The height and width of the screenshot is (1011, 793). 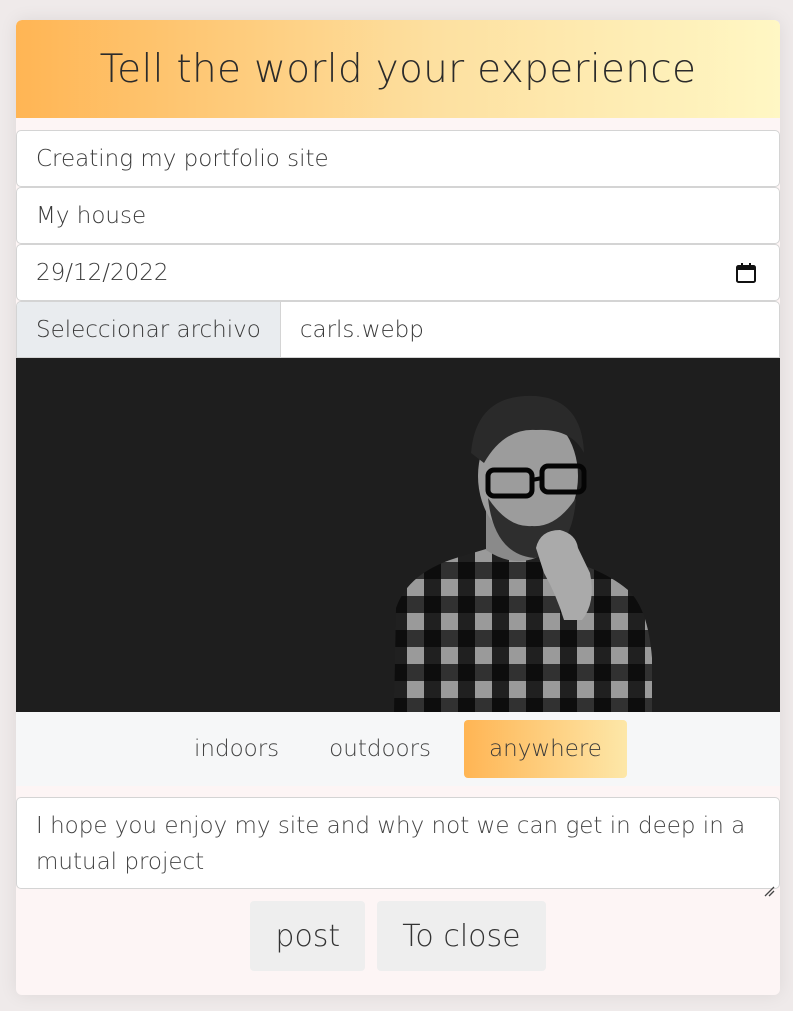 I want to click on post-button: post, so click(x=308, y=936).